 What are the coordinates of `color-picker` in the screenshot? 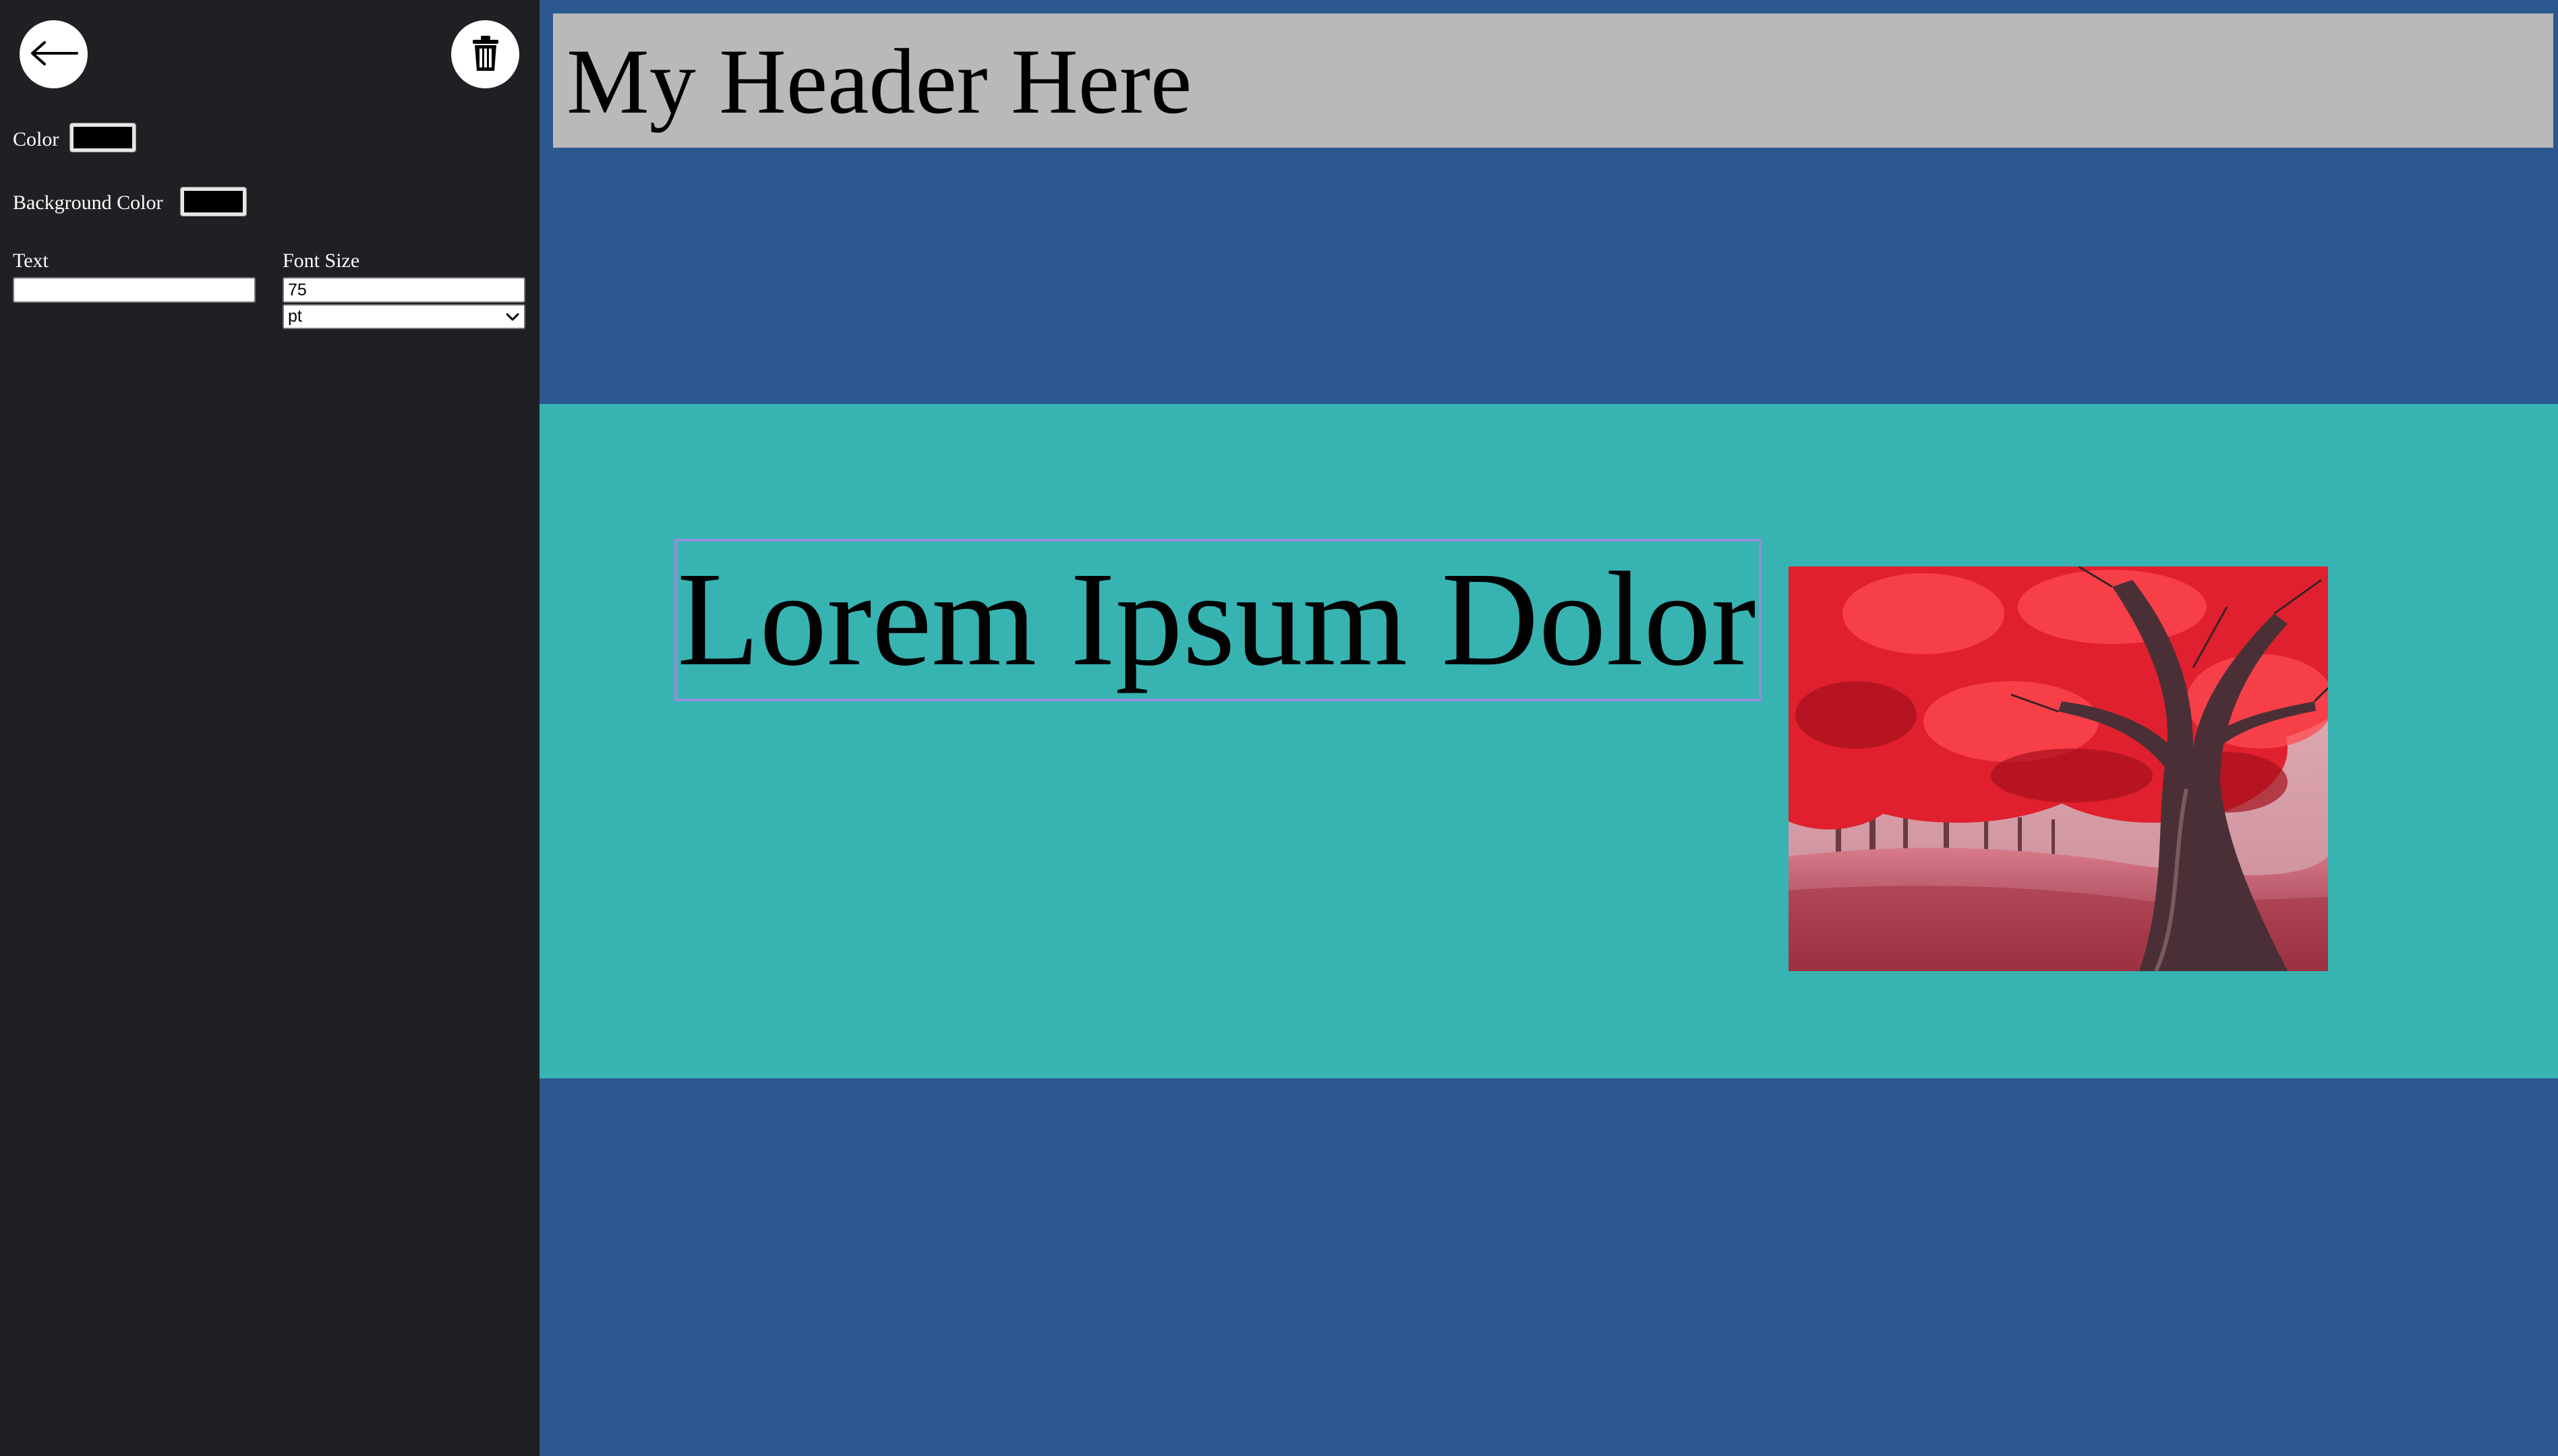 It's located at (103, 137).